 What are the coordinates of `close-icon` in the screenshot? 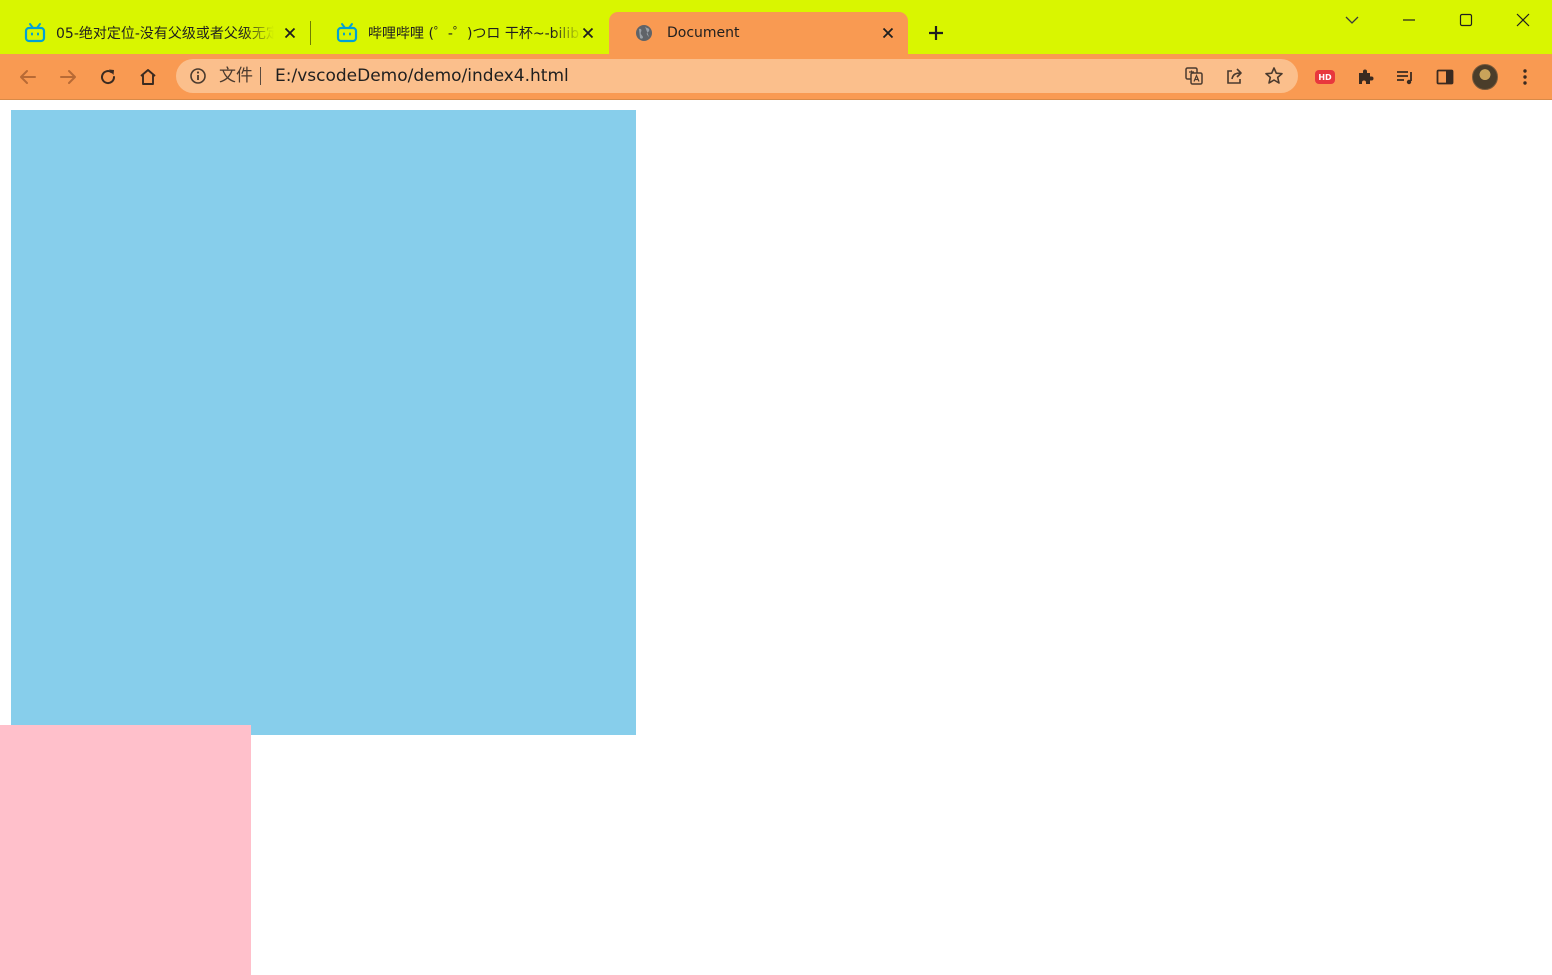 It's located at (1523, 20).